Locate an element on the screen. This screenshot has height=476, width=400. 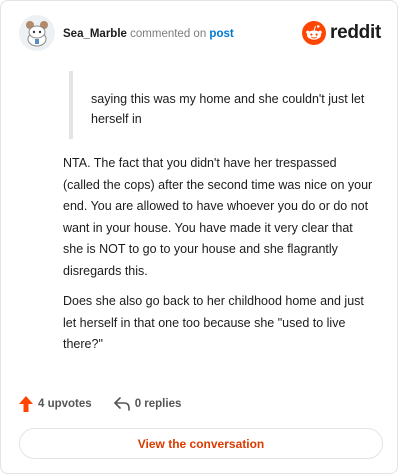
avatar-icon is located at coordinates (37, 33).